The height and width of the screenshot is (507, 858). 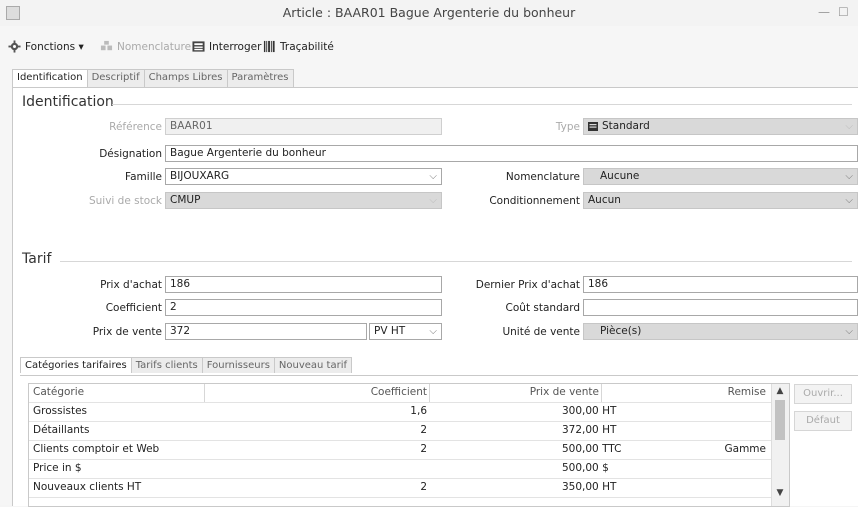 I want to click on conditionnement-label: Conditionnement, so click(x=534, y=201).